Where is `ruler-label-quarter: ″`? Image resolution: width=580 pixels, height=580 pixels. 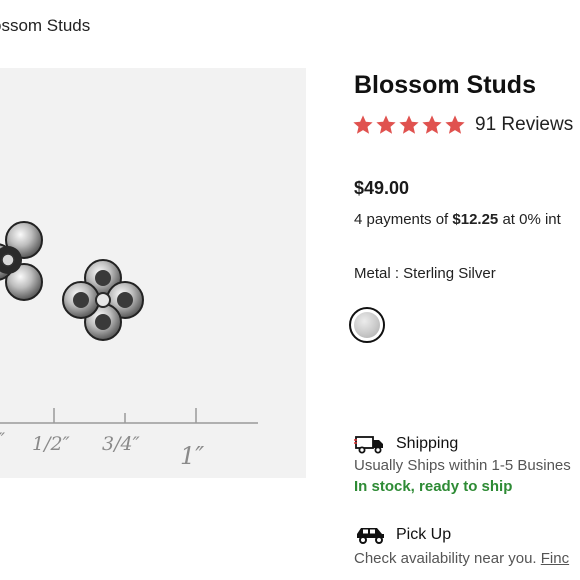 ruler-label-quarter: ″ is located at coordinates (2, 440).